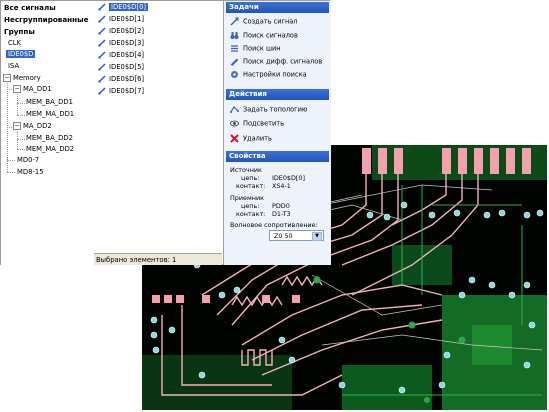 The image size is (549, 412). Describe the element at coordinates (270, 35) in the screenshot. I see `search-signals-label: Поиск сигналов` at that location.